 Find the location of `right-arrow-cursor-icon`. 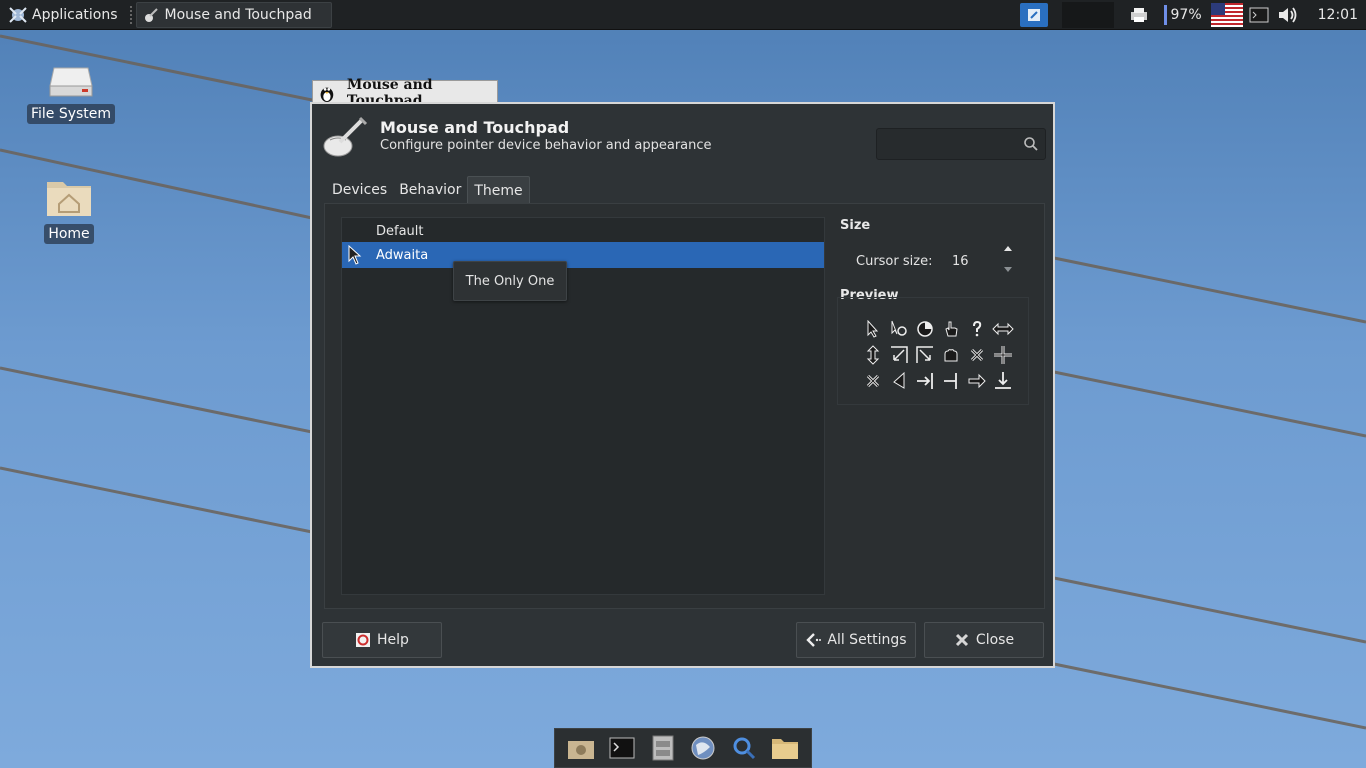

right-arrow-cursor-icon is located at coordinates (977, 381).